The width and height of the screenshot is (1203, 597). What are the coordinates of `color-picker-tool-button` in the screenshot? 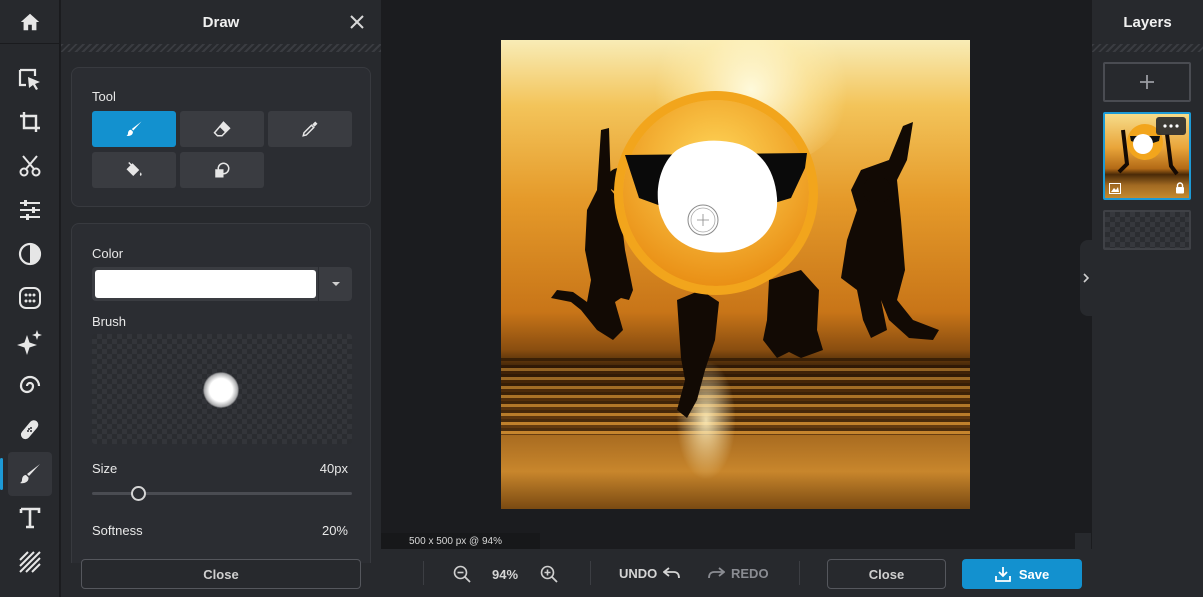 It's located at (310, 129).